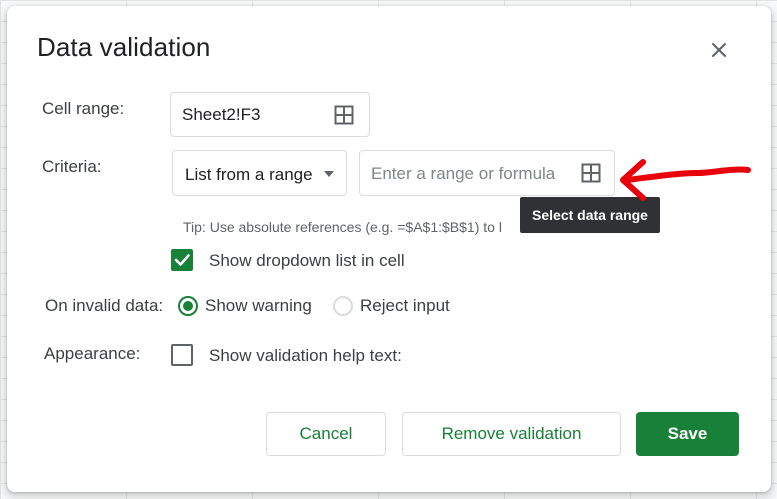  I want to click on close-icon, so click(719, 50).